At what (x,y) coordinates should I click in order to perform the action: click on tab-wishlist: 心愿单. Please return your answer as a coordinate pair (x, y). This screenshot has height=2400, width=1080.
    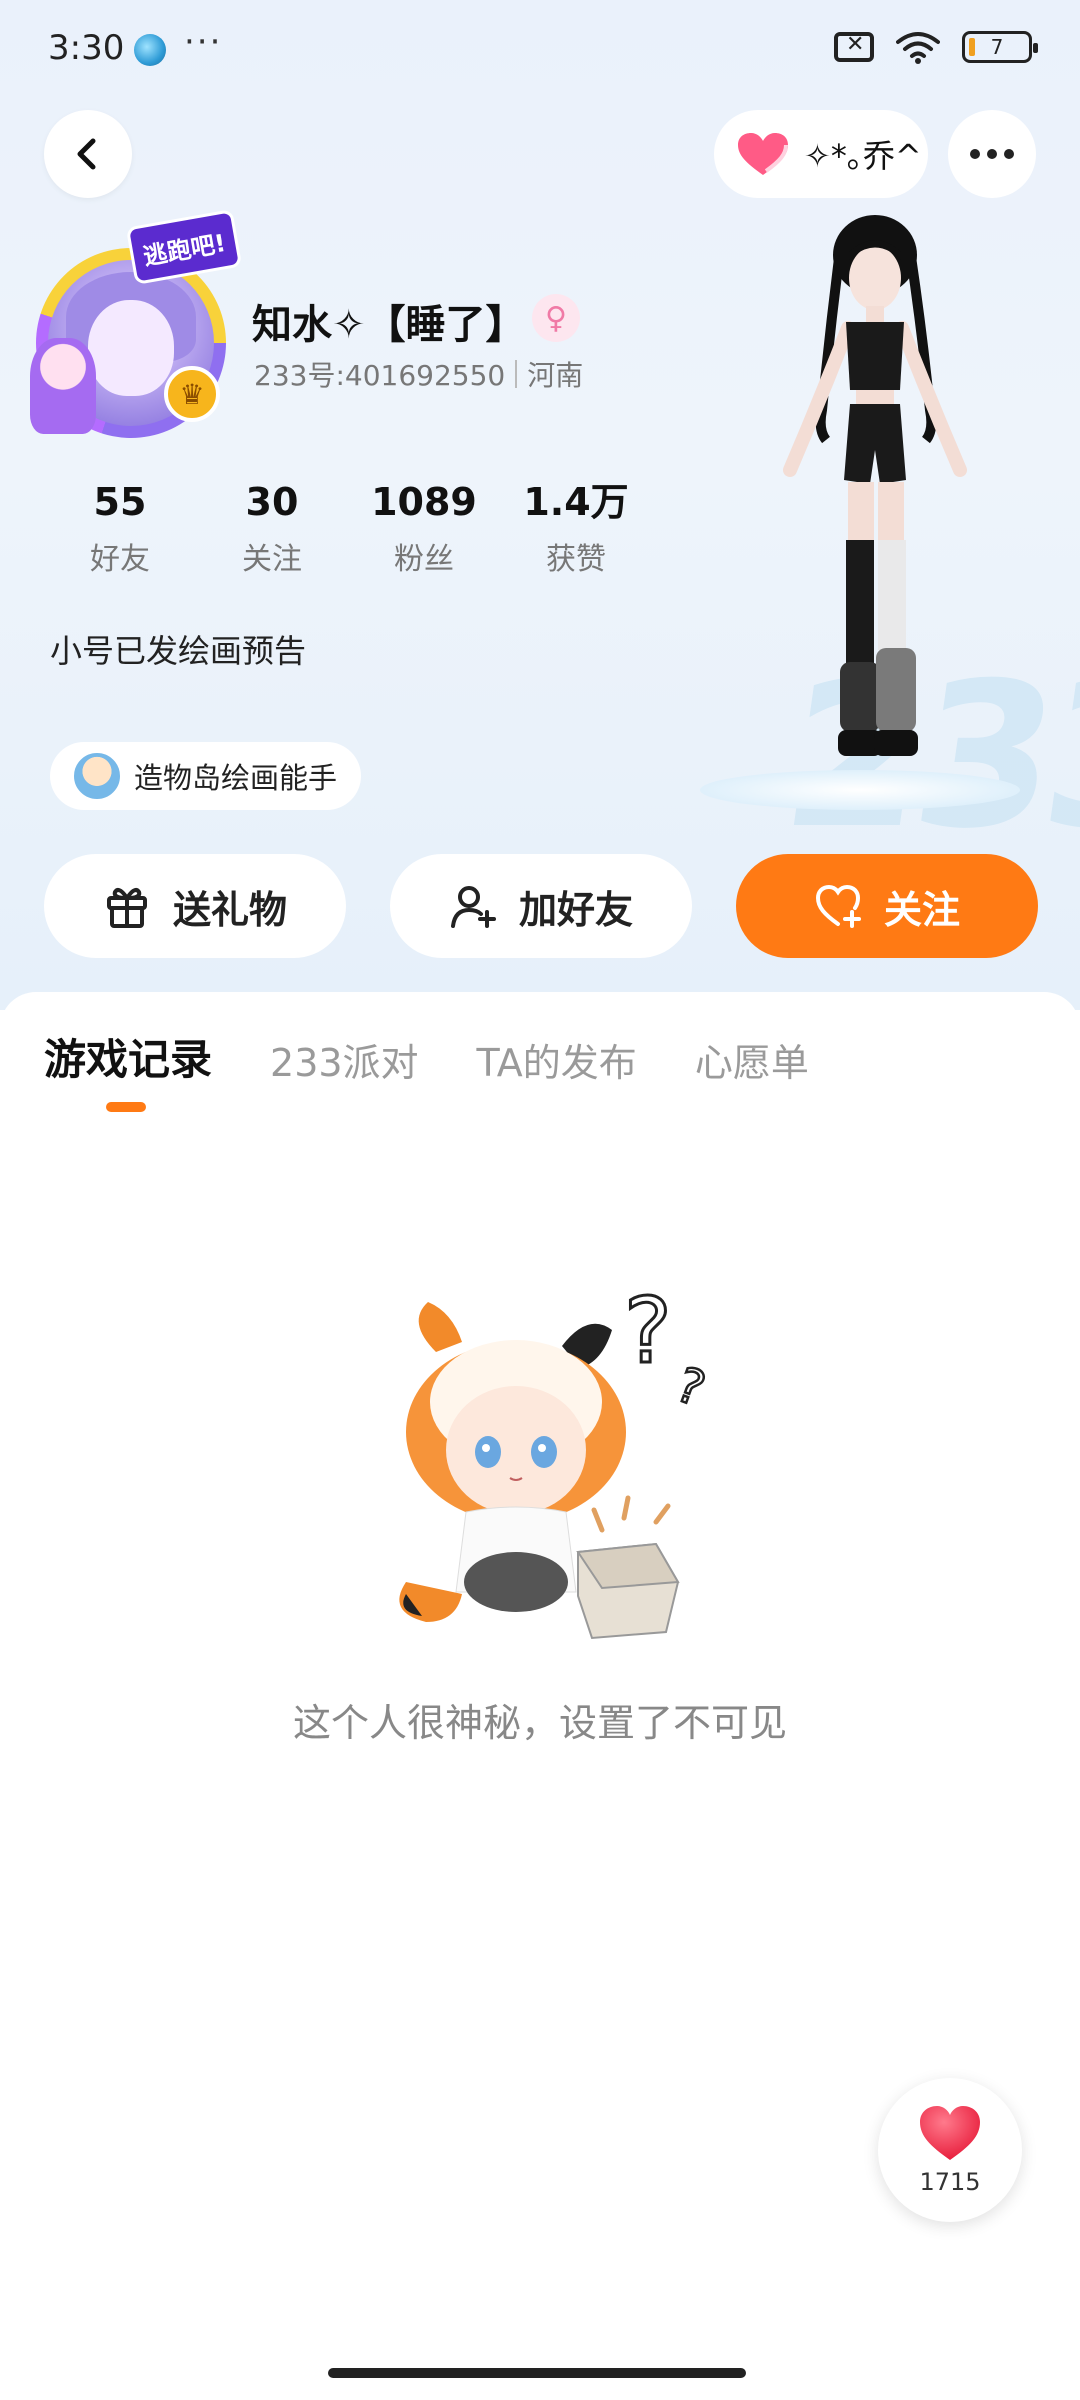
    Looking at the image, I should click on (752, 1059).